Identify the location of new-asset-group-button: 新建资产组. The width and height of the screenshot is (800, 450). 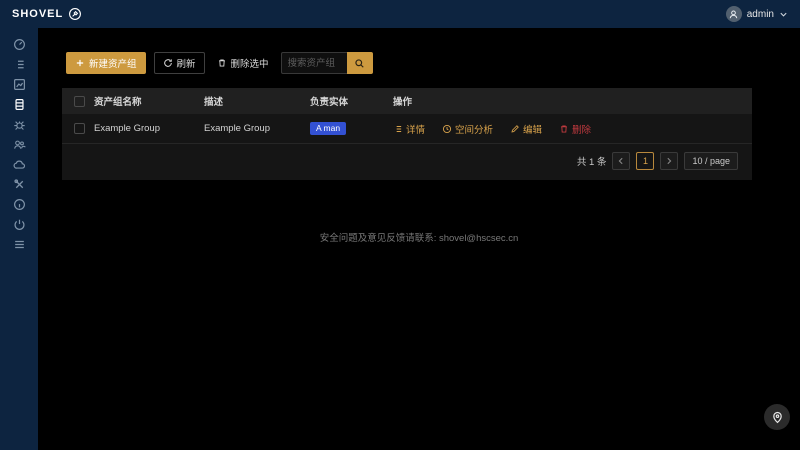
(106, 63).